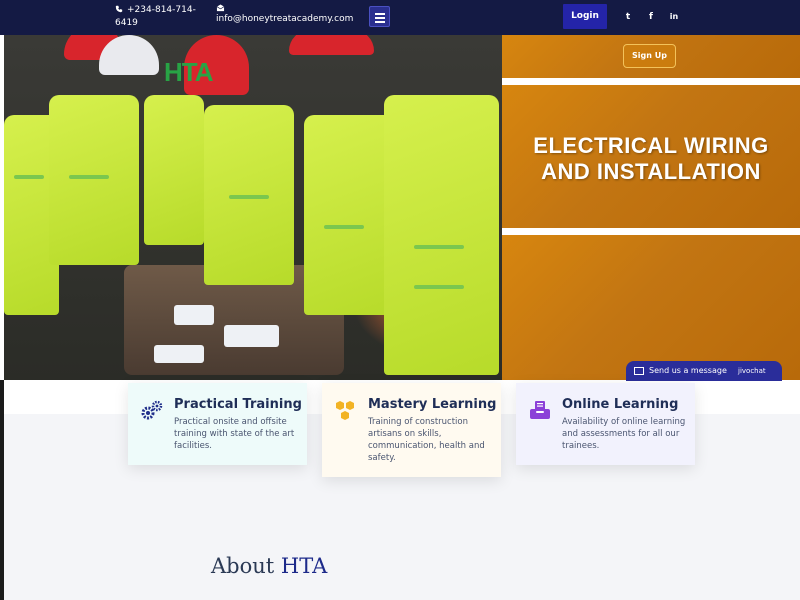 Image resolution: width=800 pixels, height=600 pixels. I want to click on phone-icon, so click(119, 9).